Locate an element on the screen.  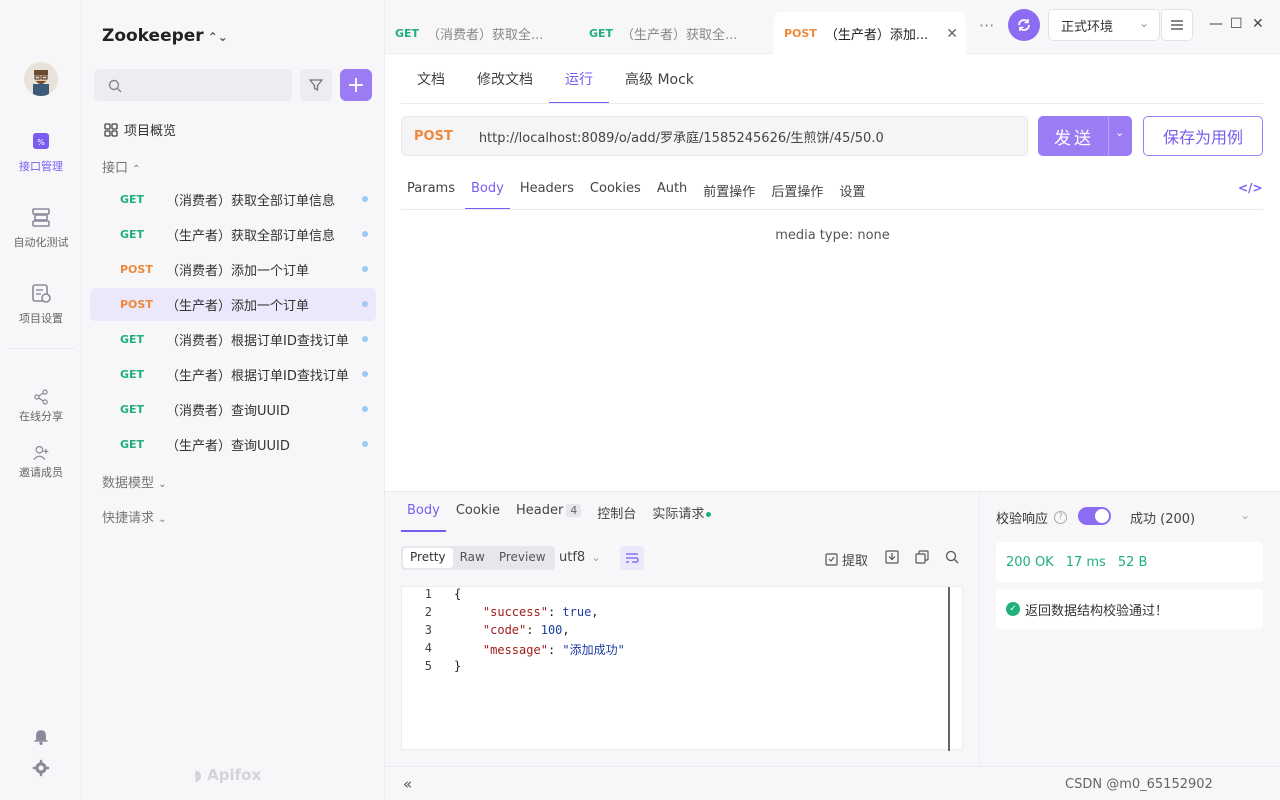
format-pretty: Pretty is located at coordinates (428, 558).